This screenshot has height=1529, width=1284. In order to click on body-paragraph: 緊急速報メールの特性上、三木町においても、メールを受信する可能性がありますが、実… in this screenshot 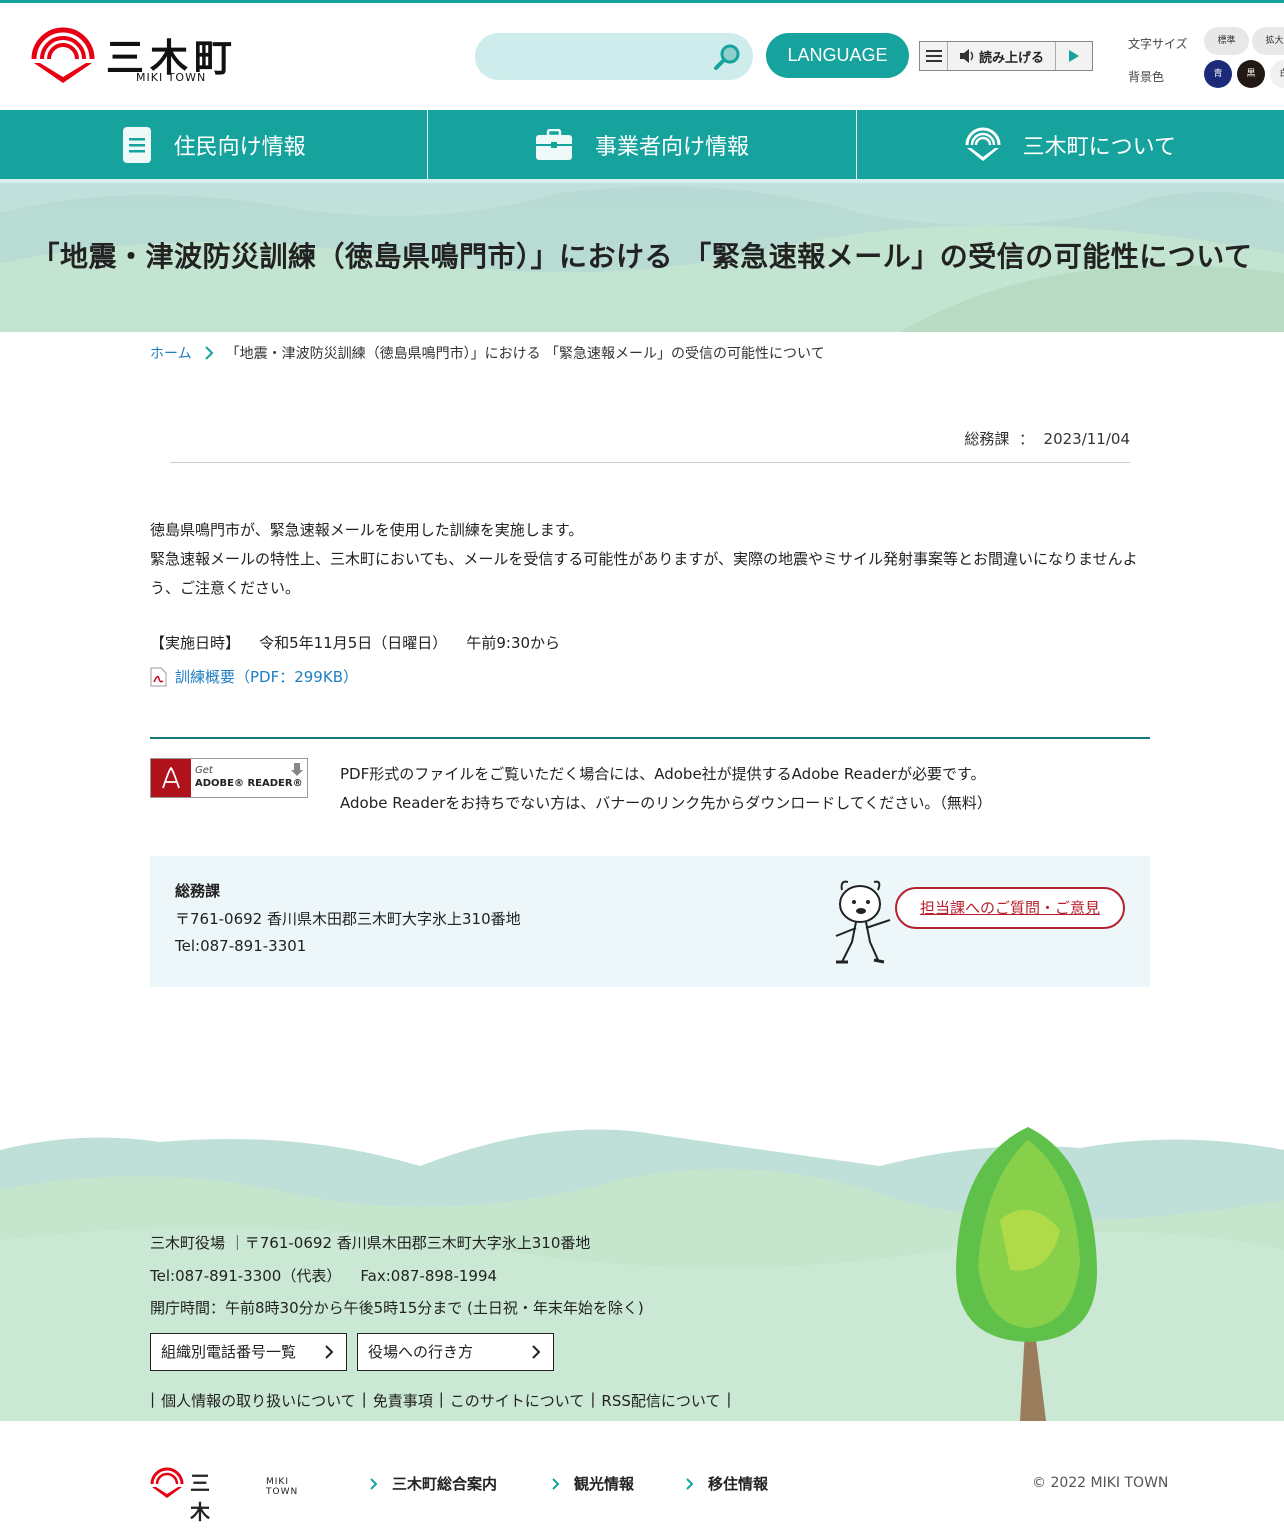, I will do `click(644, 573)`.